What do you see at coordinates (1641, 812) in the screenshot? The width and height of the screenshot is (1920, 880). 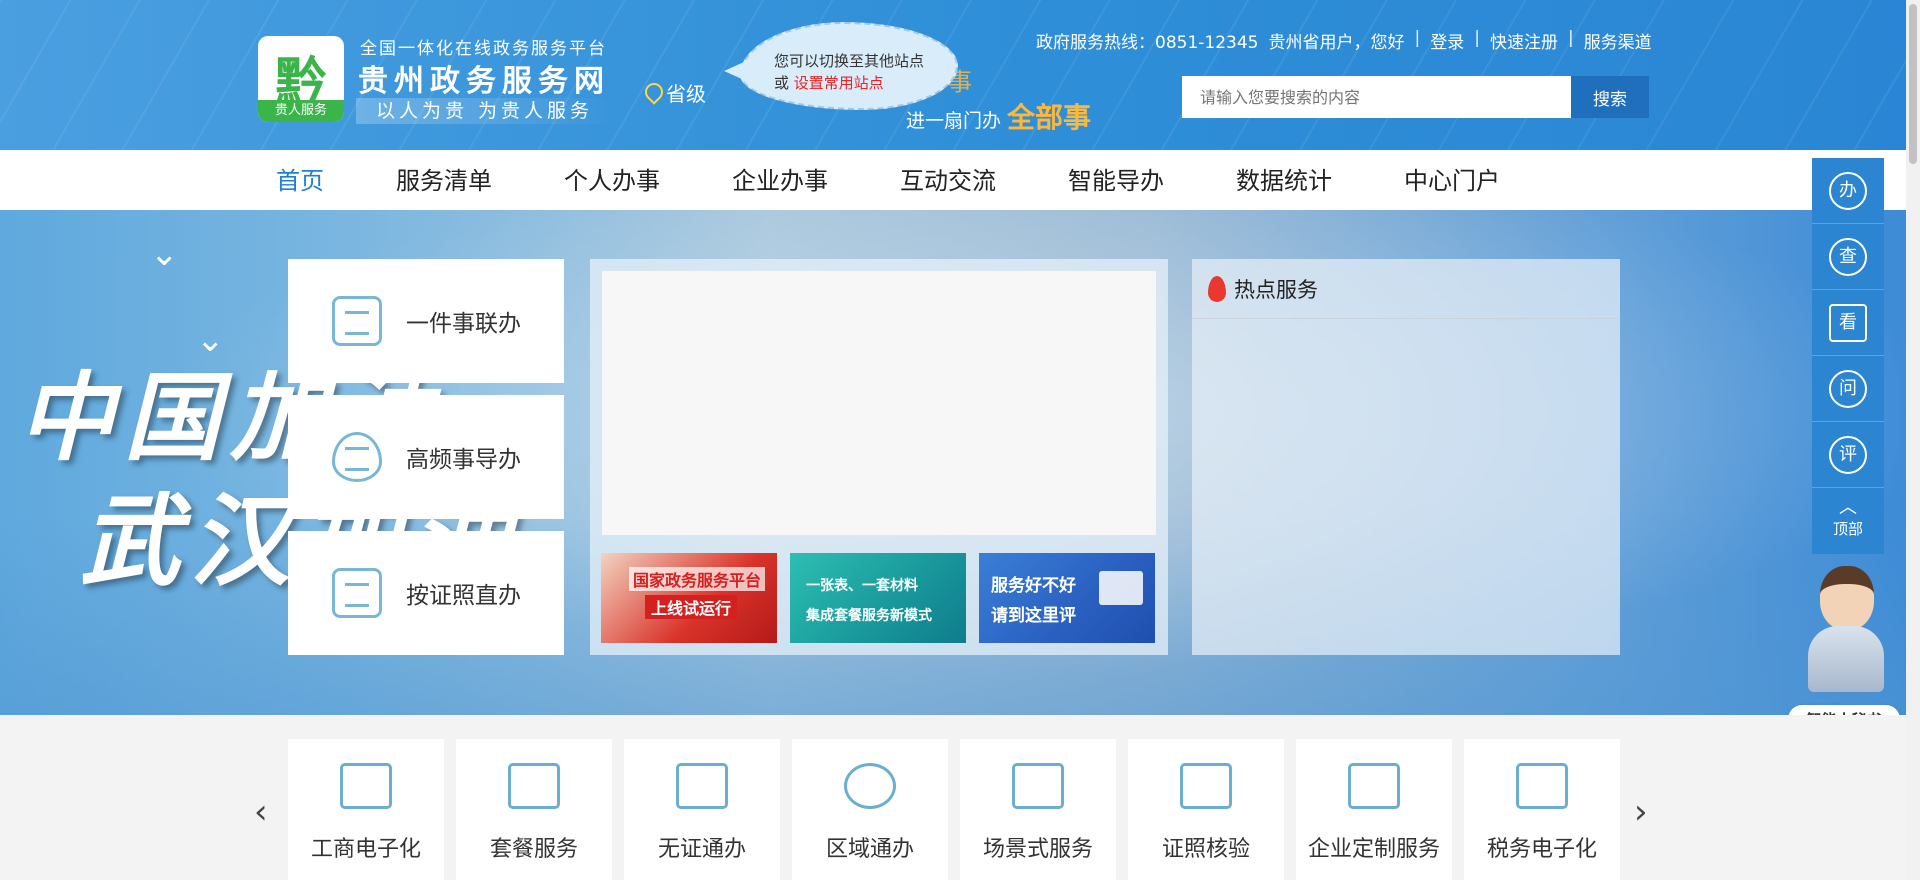 I see `carousel-next-arrow: ›` at bounding box center [1641, 812].